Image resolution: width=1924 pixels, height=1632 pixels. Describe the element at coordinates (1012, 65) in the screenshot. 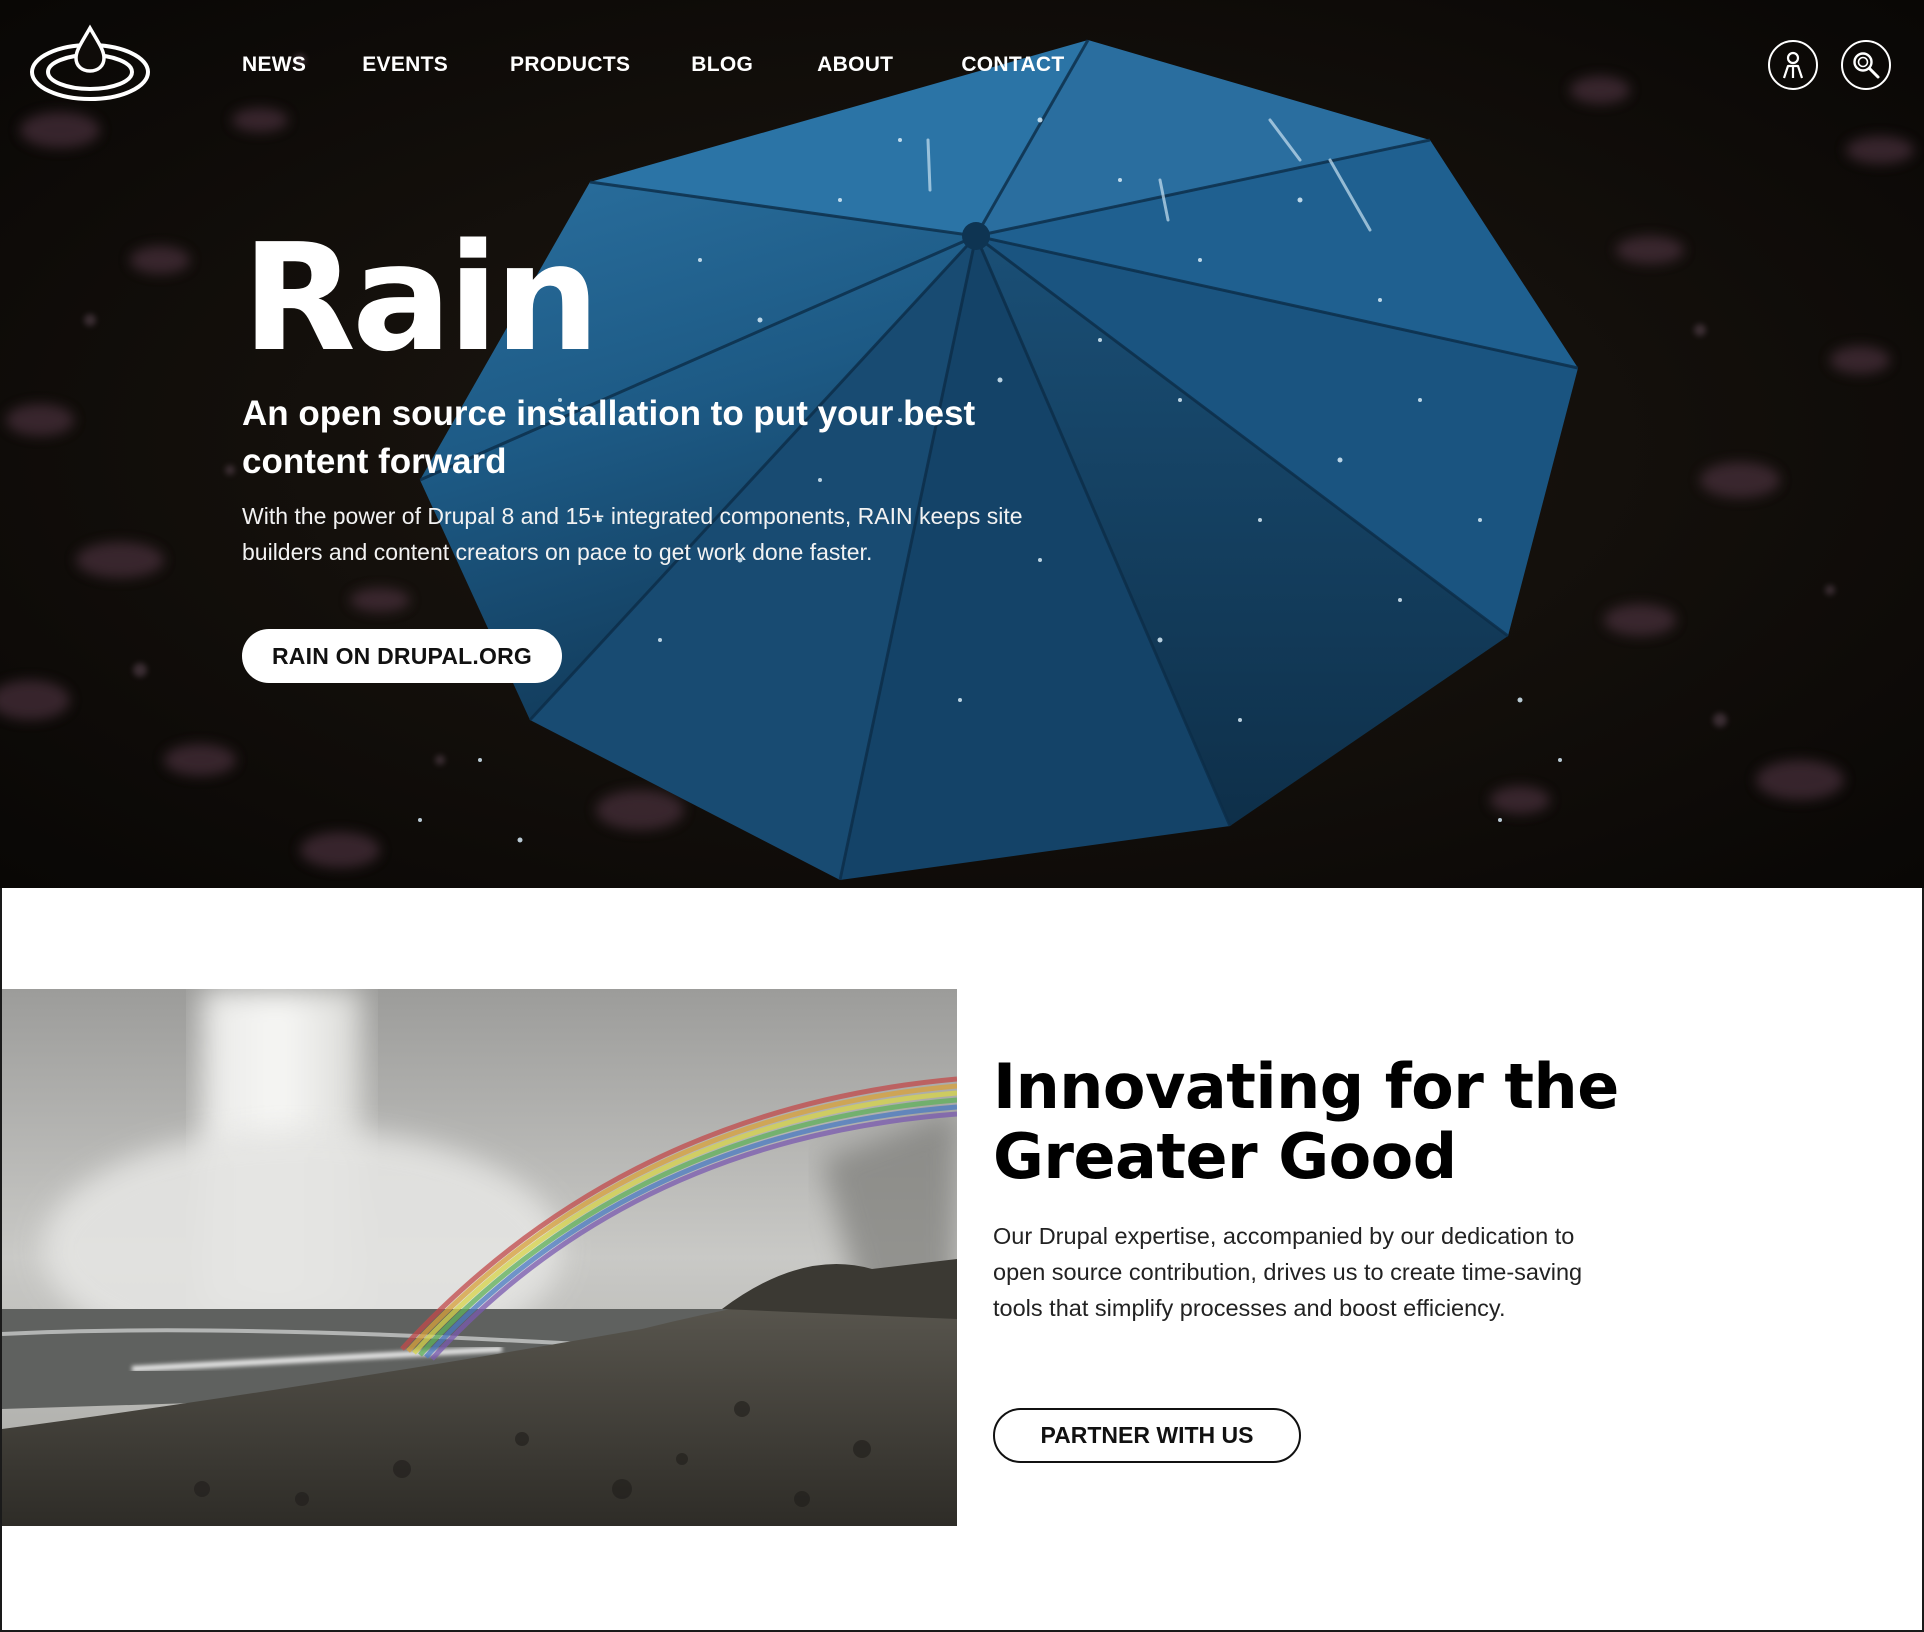

I see `nav-item-contact: CONTACT` at that location.